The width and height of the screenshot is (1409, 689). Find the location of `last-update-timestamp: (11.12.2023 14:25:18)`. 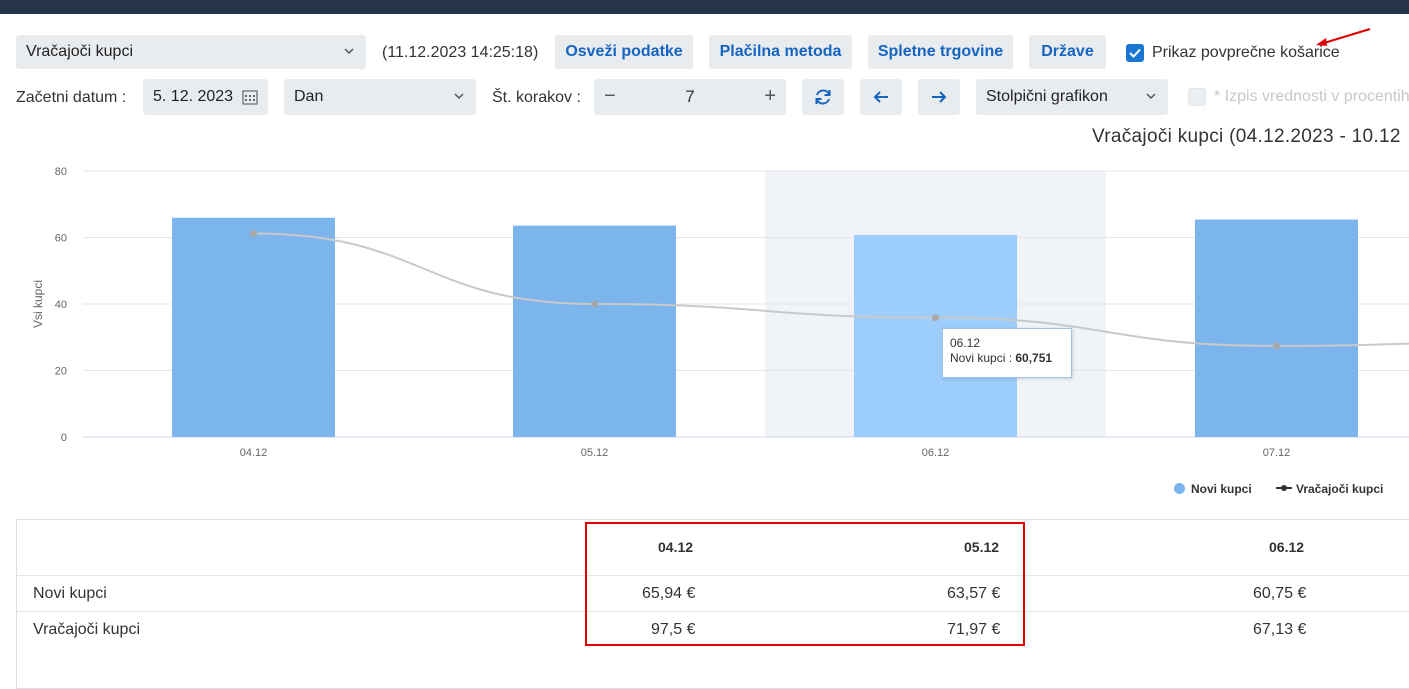

last-update-timestamp: (11.12.2023 14:25:18) is located at coordinates (460, 53).